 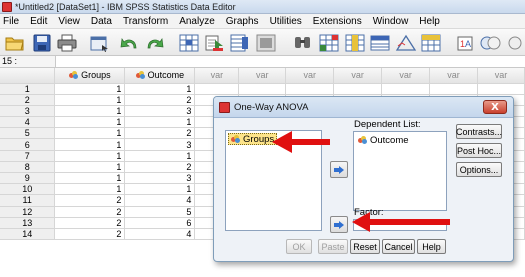 I want to click on row-number: 13, so click(x=28, y=223).